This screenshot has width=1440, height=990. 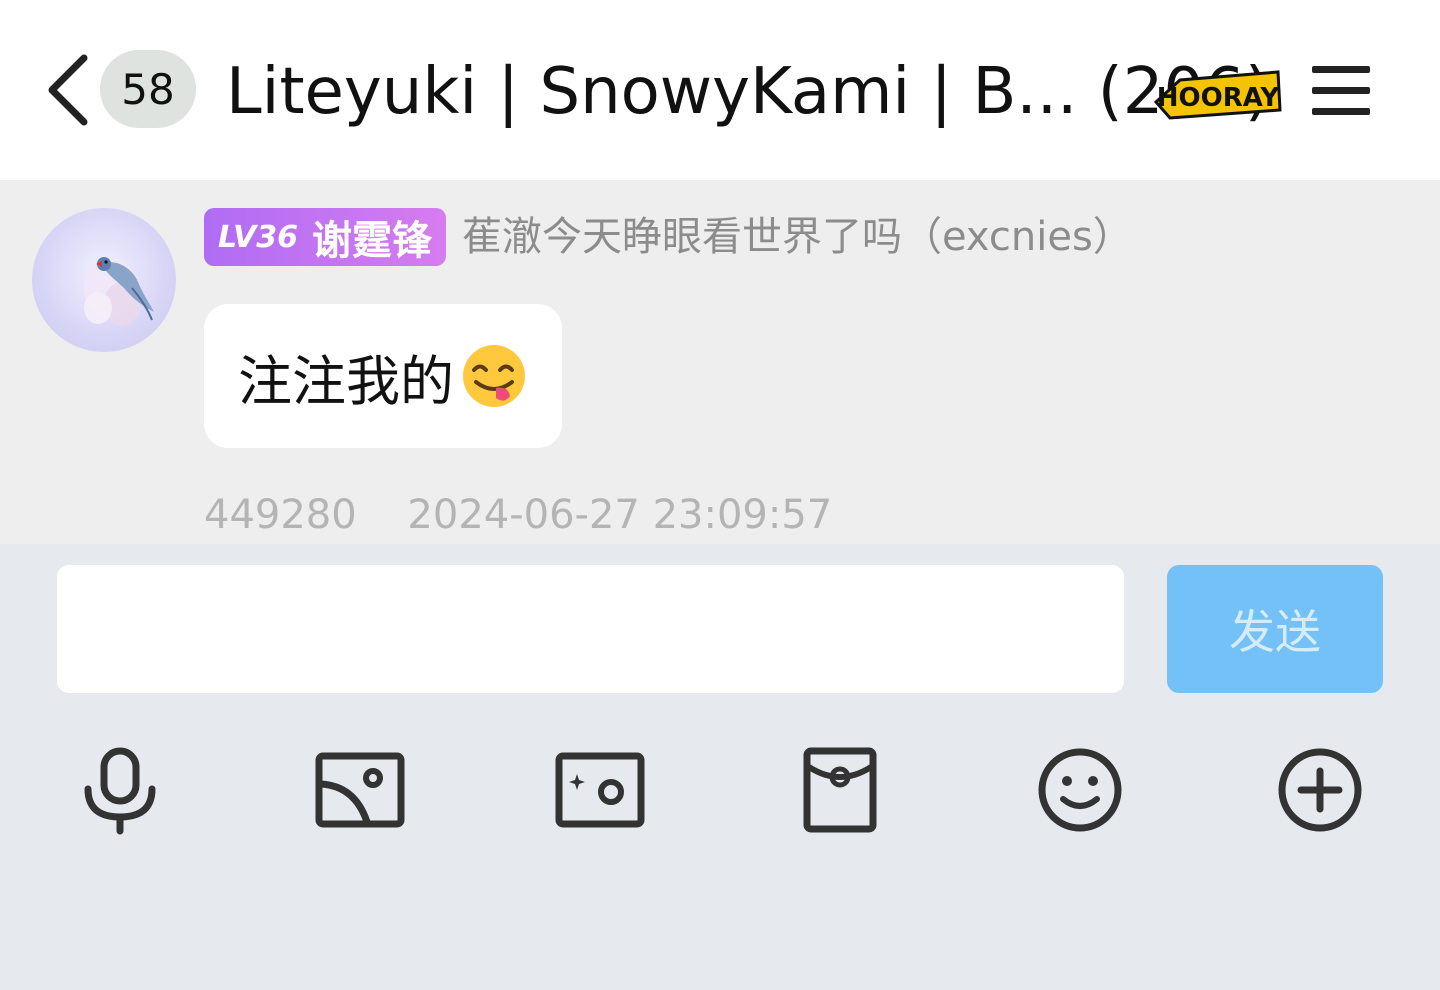 I want to click on message-id: 449280, so click(x=280, y=515).